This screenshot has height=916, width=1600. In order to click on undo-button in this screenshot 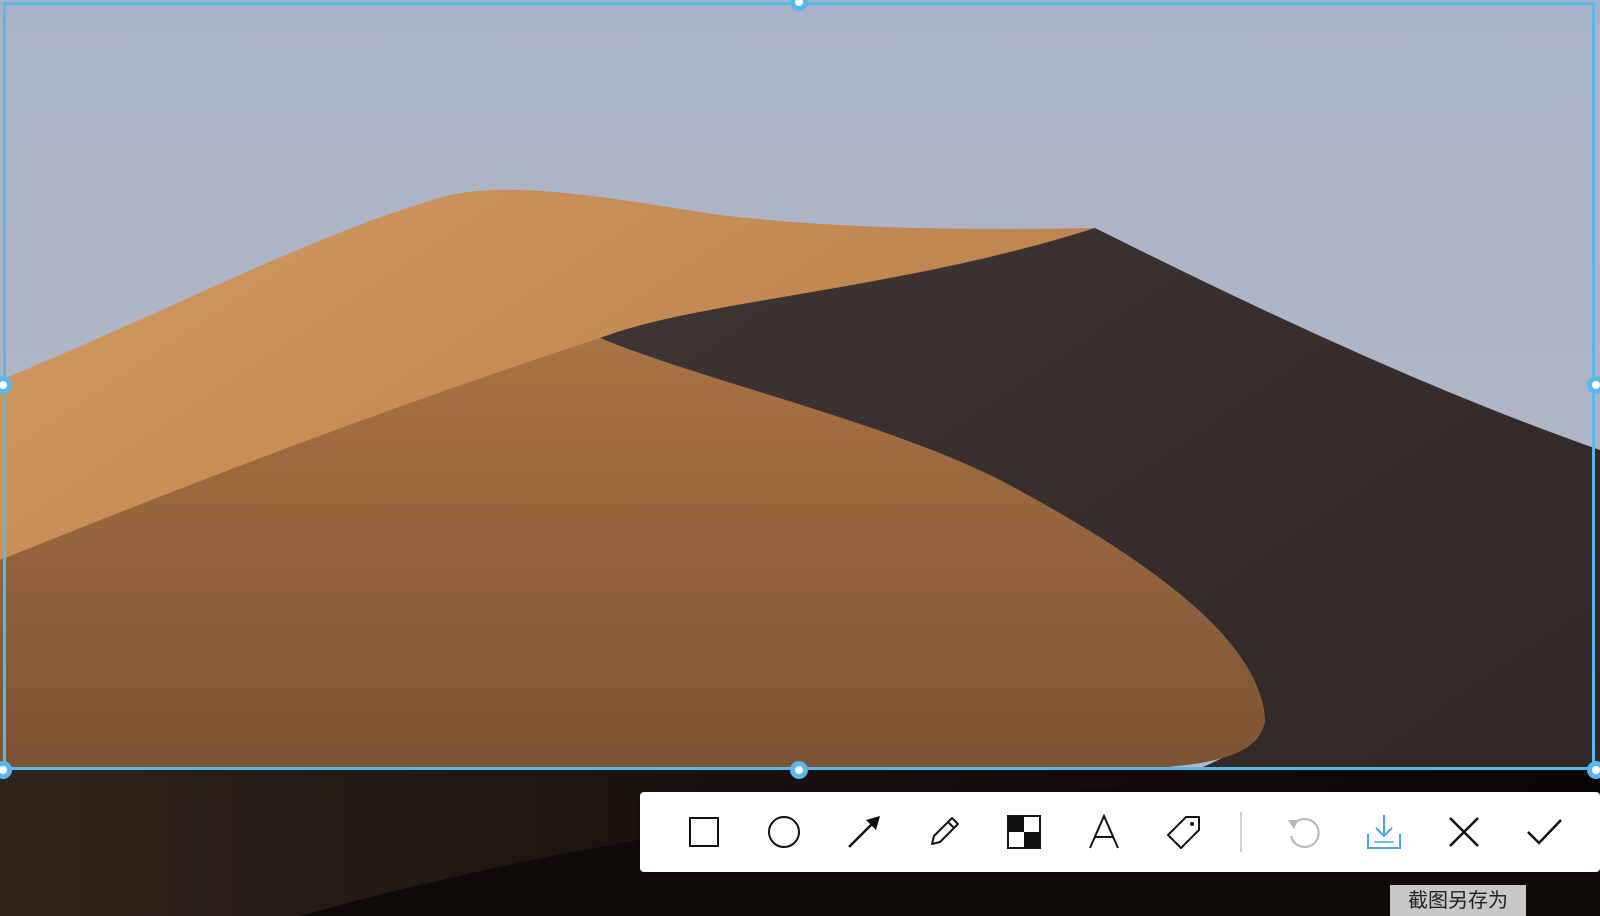, I will do `click(1304, 832)`.